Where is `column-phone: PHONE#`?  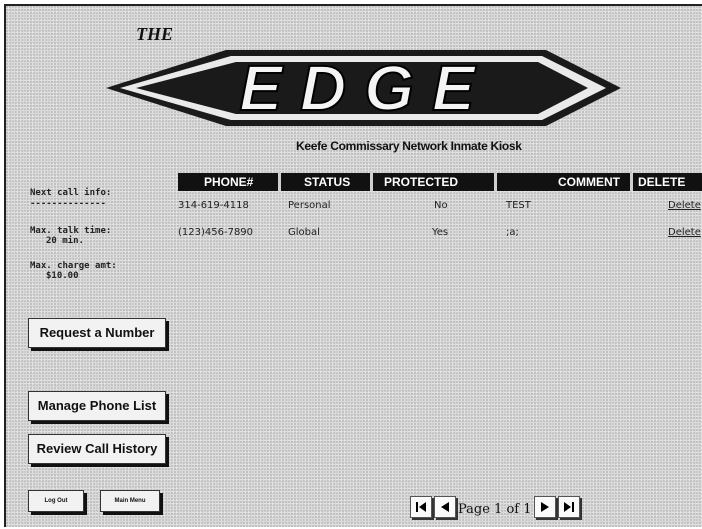
column-phone: PHONE# is located at coordinates (229, 182).